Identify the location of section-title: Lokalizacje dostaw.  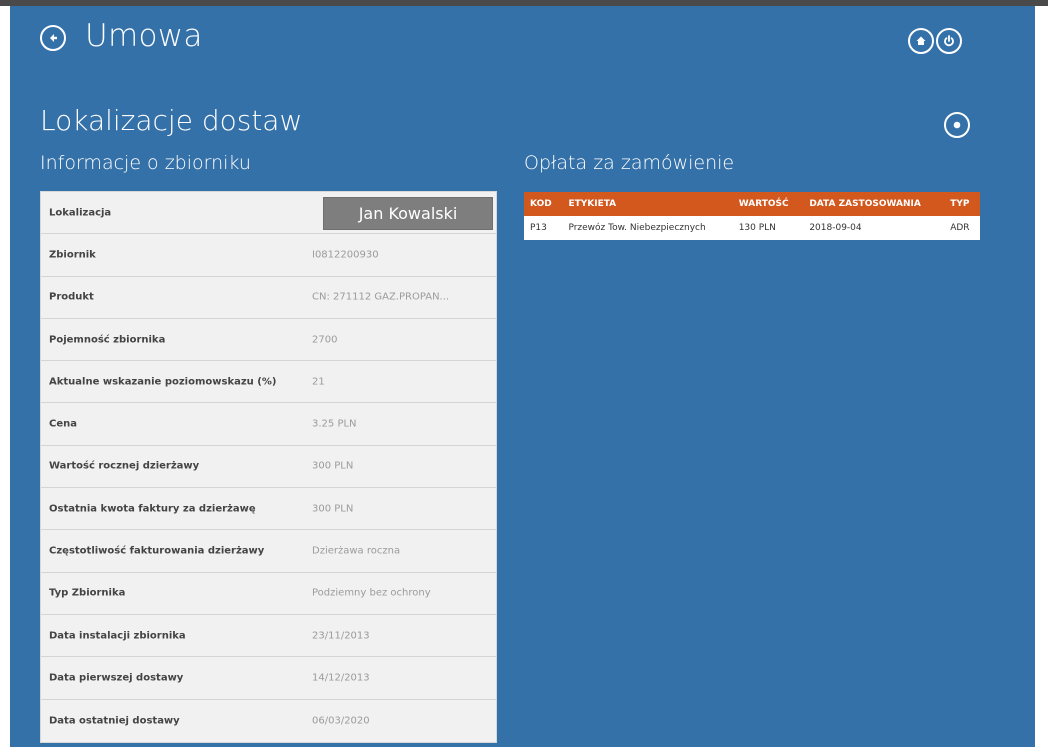
(171, 120).